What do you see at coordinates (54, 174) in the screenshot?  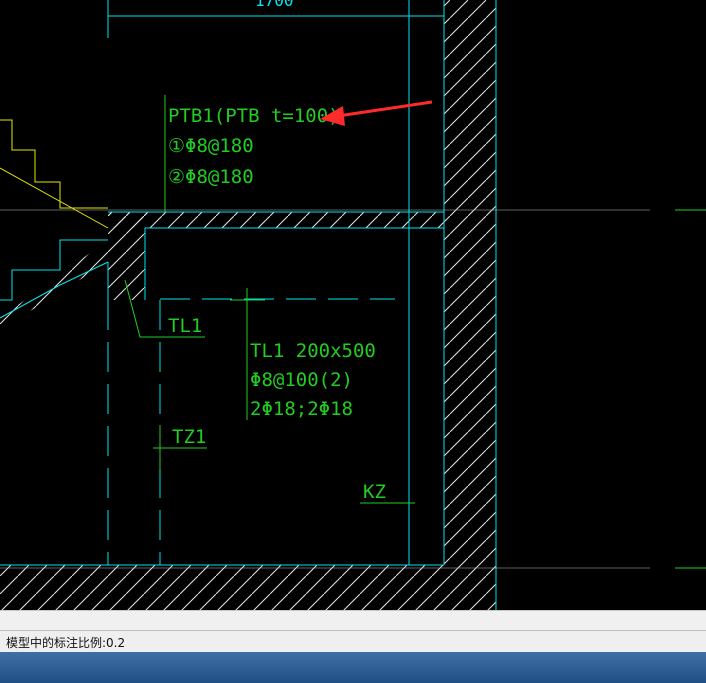 I see `stair-steps` at bounding box center [54, 174].